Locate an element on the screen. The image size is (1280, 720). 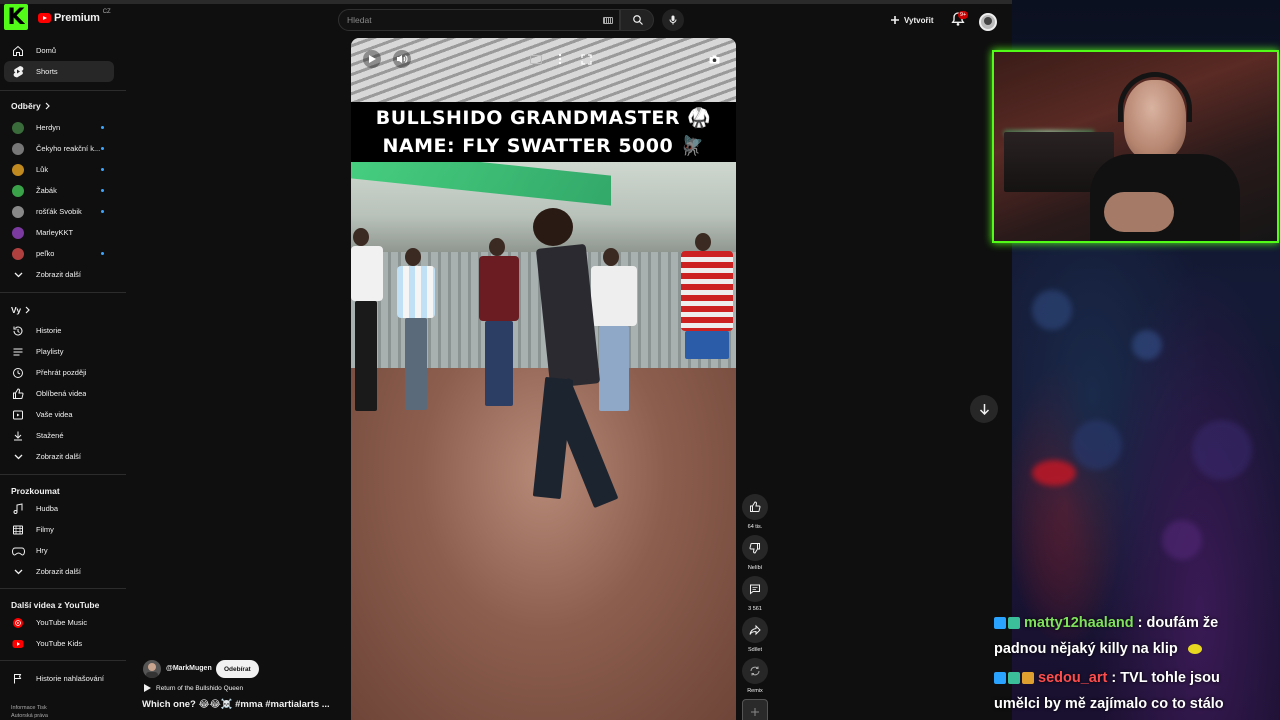
comment-icon is located at coordinates (755, 589).